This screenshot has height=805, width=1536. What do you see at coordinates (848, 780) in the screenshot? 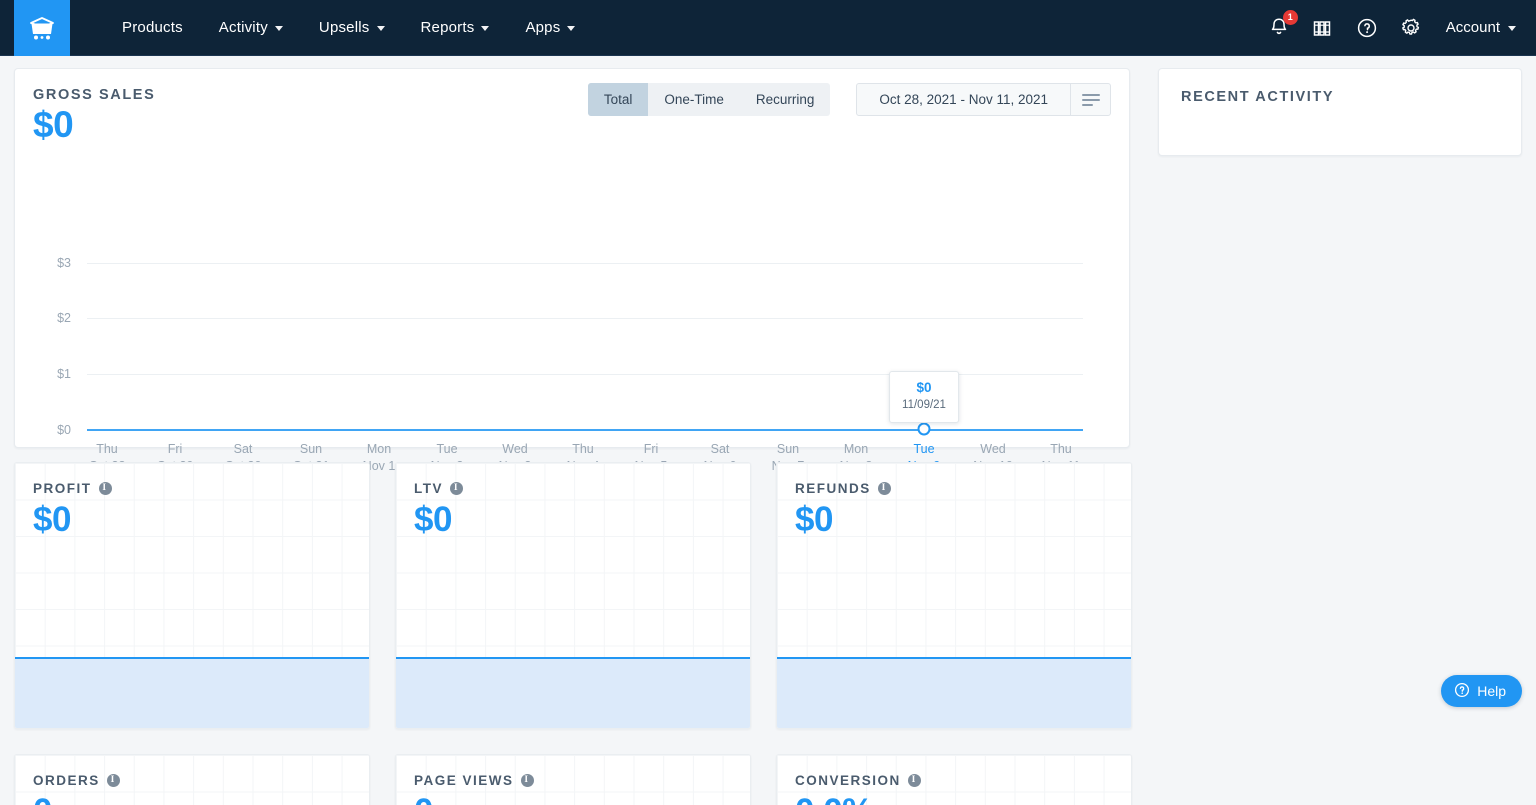
I see `metric-title-label: CONVERSION` at bounding box center [848, 780].